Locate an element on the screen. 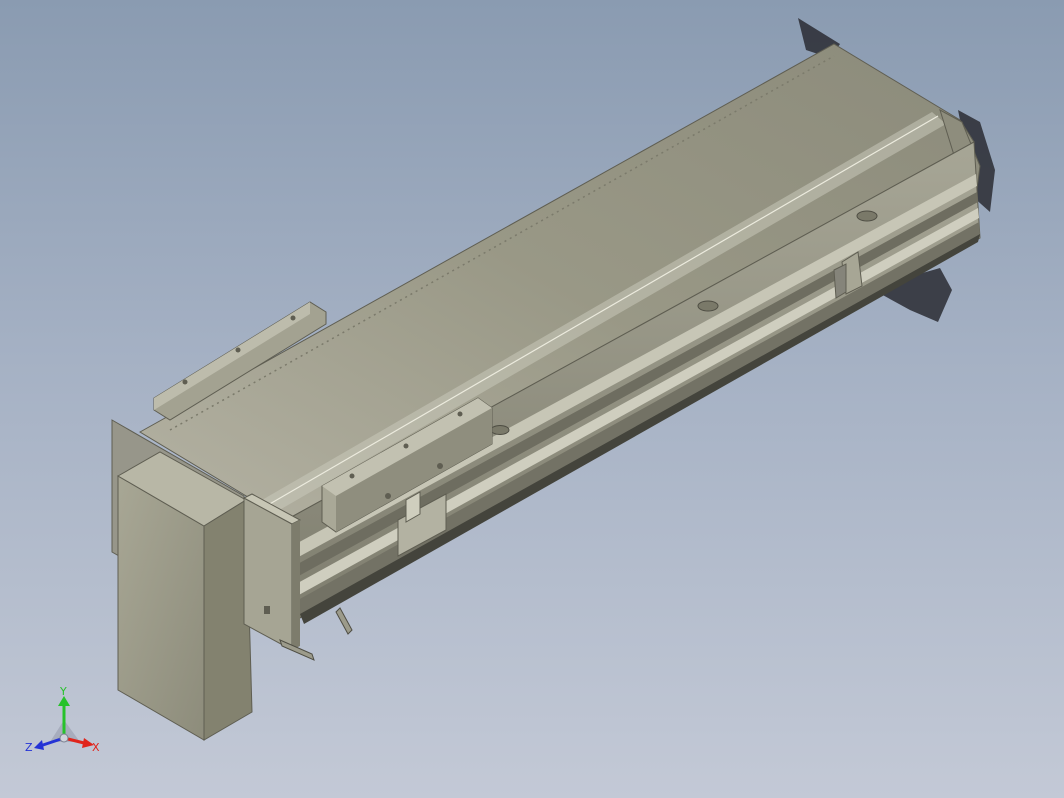 The height and width of the screenshot is (798, 1064). z-axis-label: Z is located at coordinates (29, 747).